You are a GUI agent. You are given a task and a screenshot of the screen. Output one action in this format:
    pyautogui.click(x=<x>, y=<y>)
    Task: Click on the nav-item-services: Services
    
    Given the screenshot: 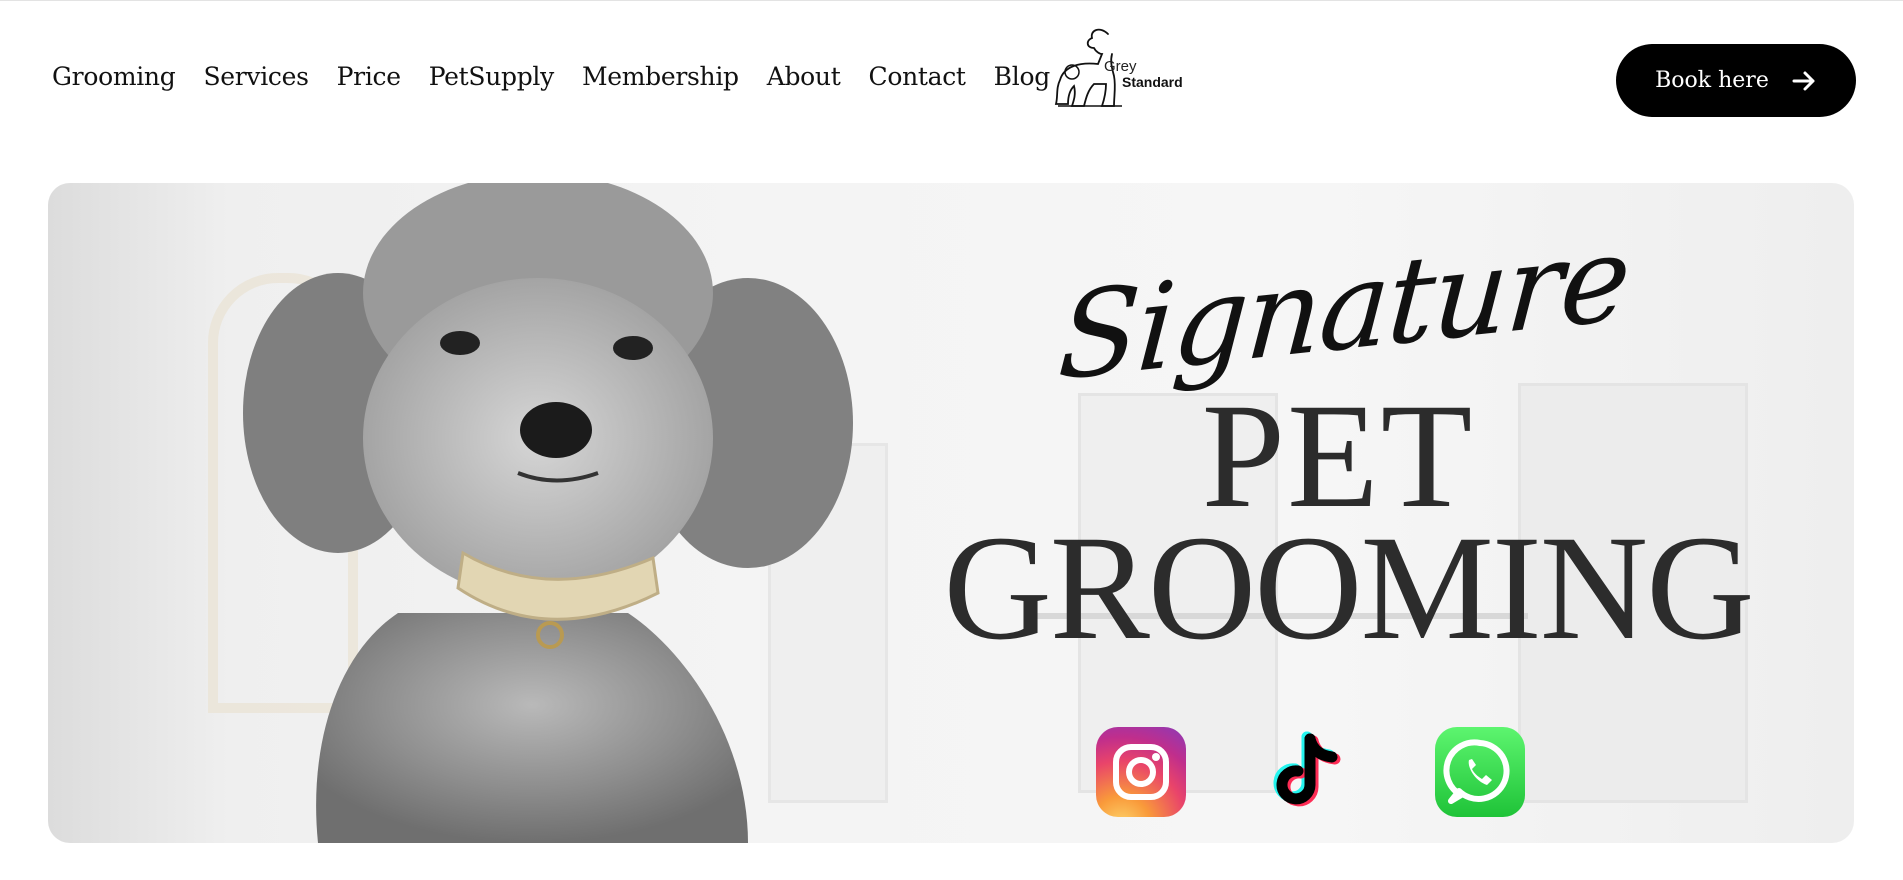 What is the action you would take?
    pyautogui.click(x=256, y=76)
    